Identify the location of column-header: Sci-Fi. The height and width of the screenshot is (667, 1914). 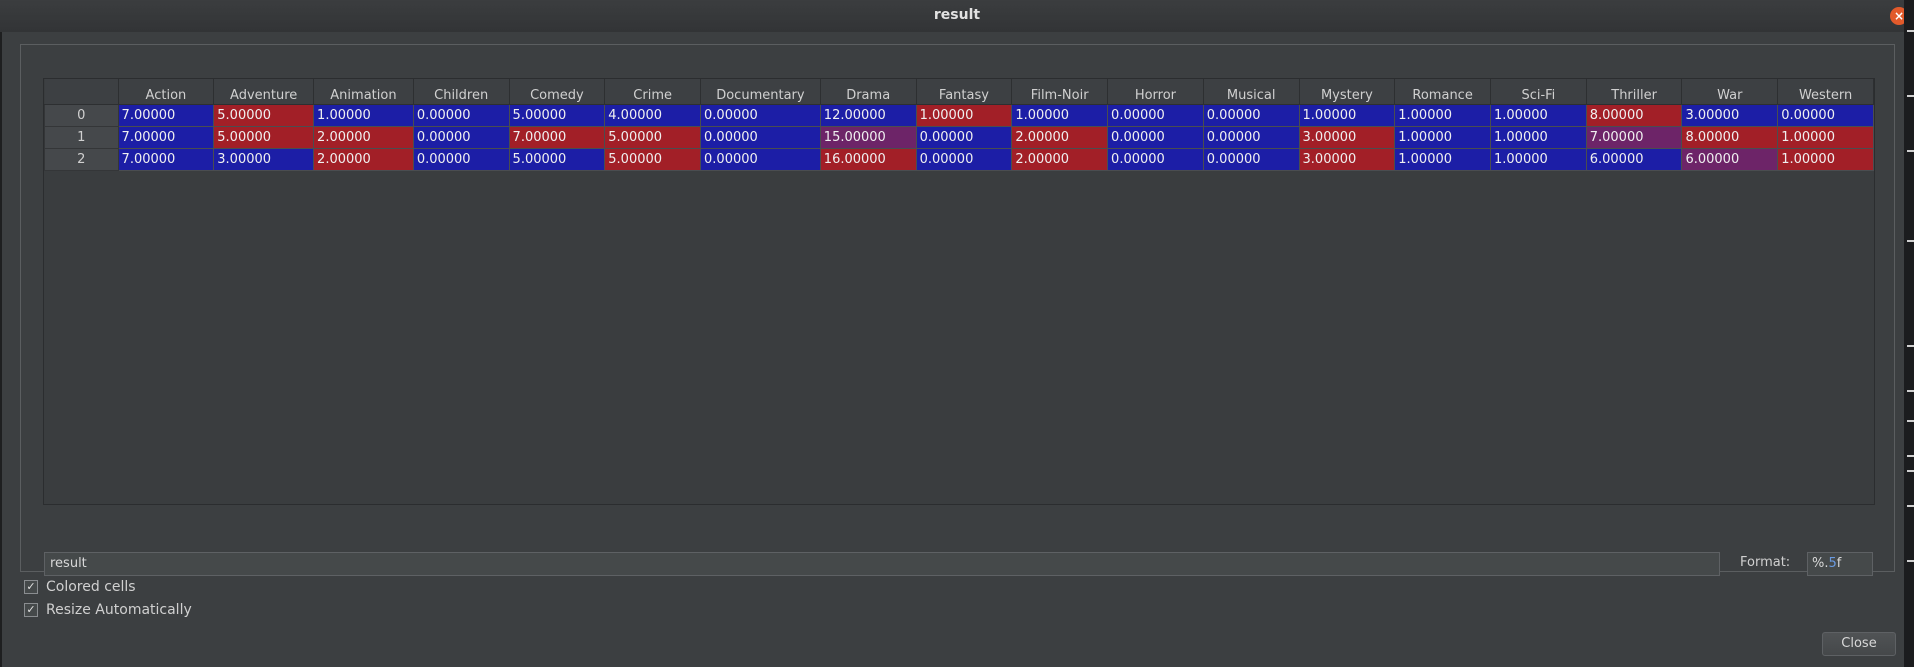
(1538, 92).